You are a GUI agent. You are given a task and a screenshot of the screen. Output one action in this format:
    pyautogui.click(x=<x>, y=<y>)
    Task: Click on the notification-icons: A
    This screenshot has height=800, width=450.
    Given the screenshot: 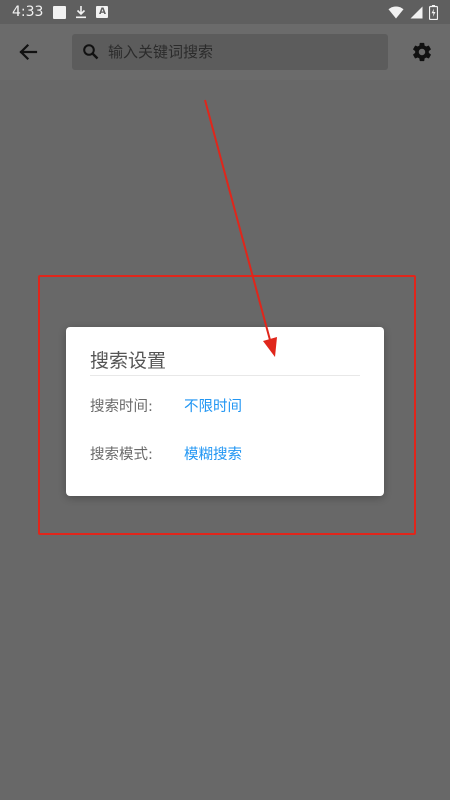 What is the action you would take?
    pyautogui.click(x=81, y=12)
    